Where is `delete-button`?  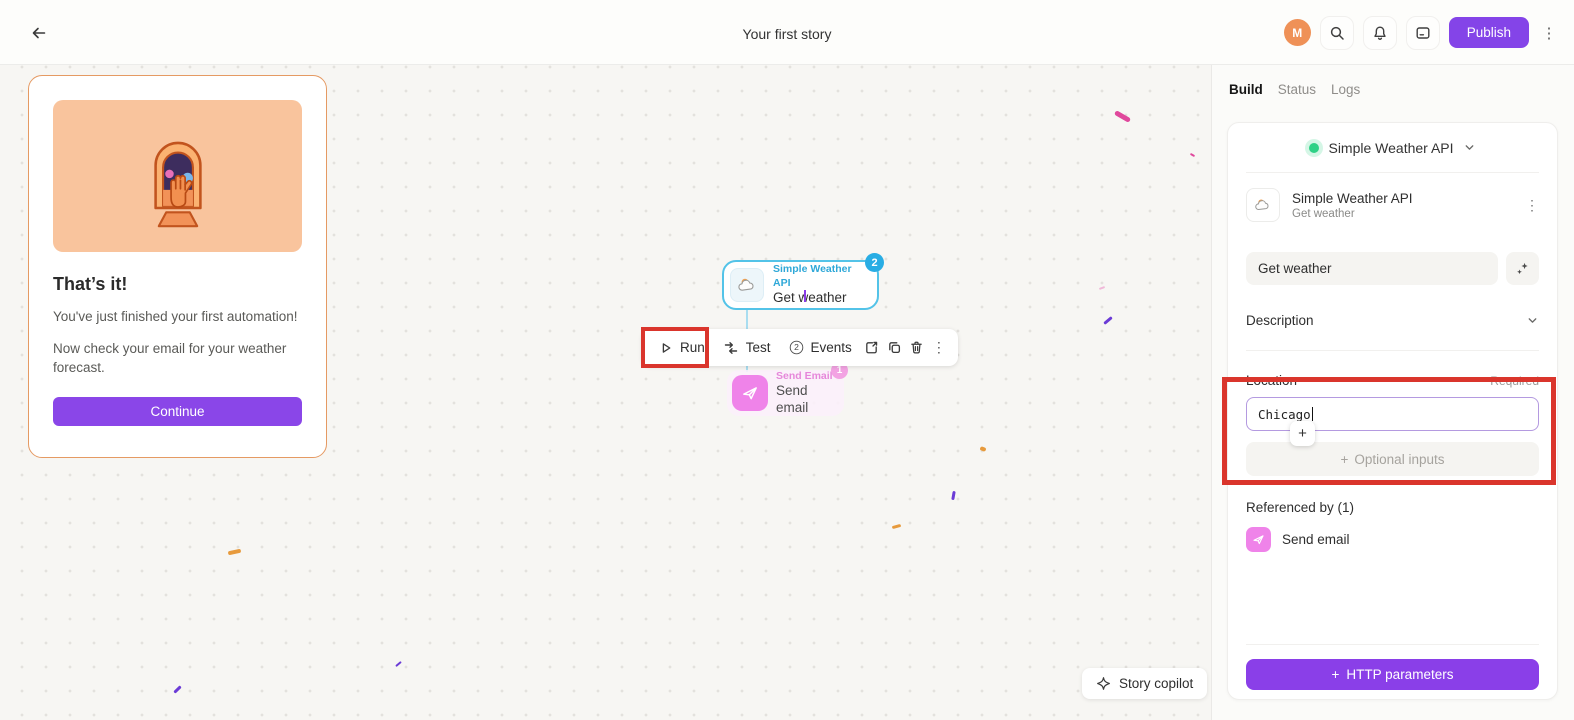 delete-button is located at coordinates (916, 347).